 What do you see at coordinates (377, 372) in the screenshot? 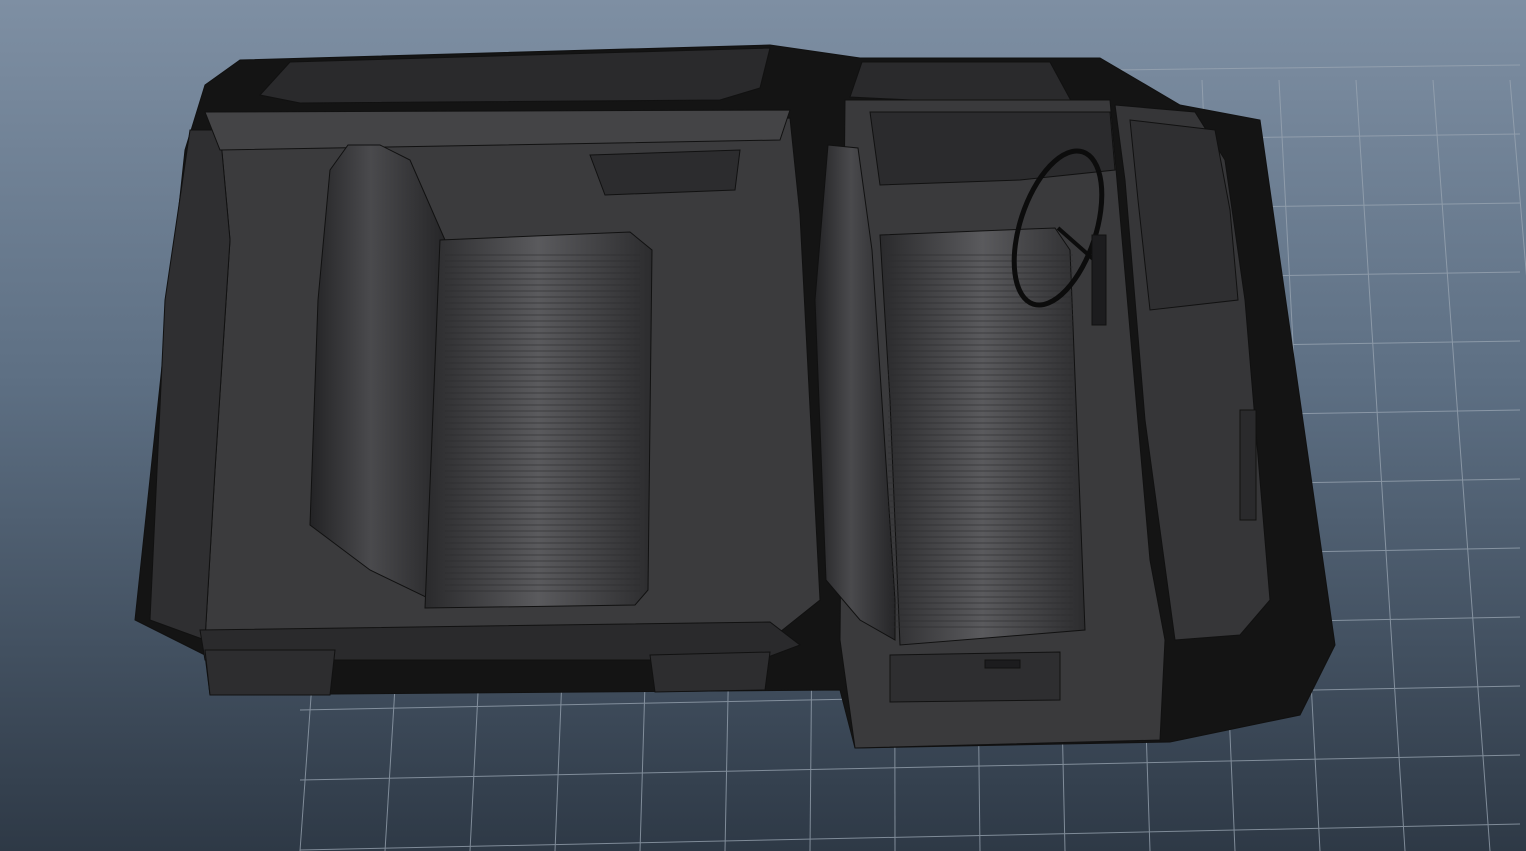
I see `rear-bench-seat-back` at bounding box center [377, 372].